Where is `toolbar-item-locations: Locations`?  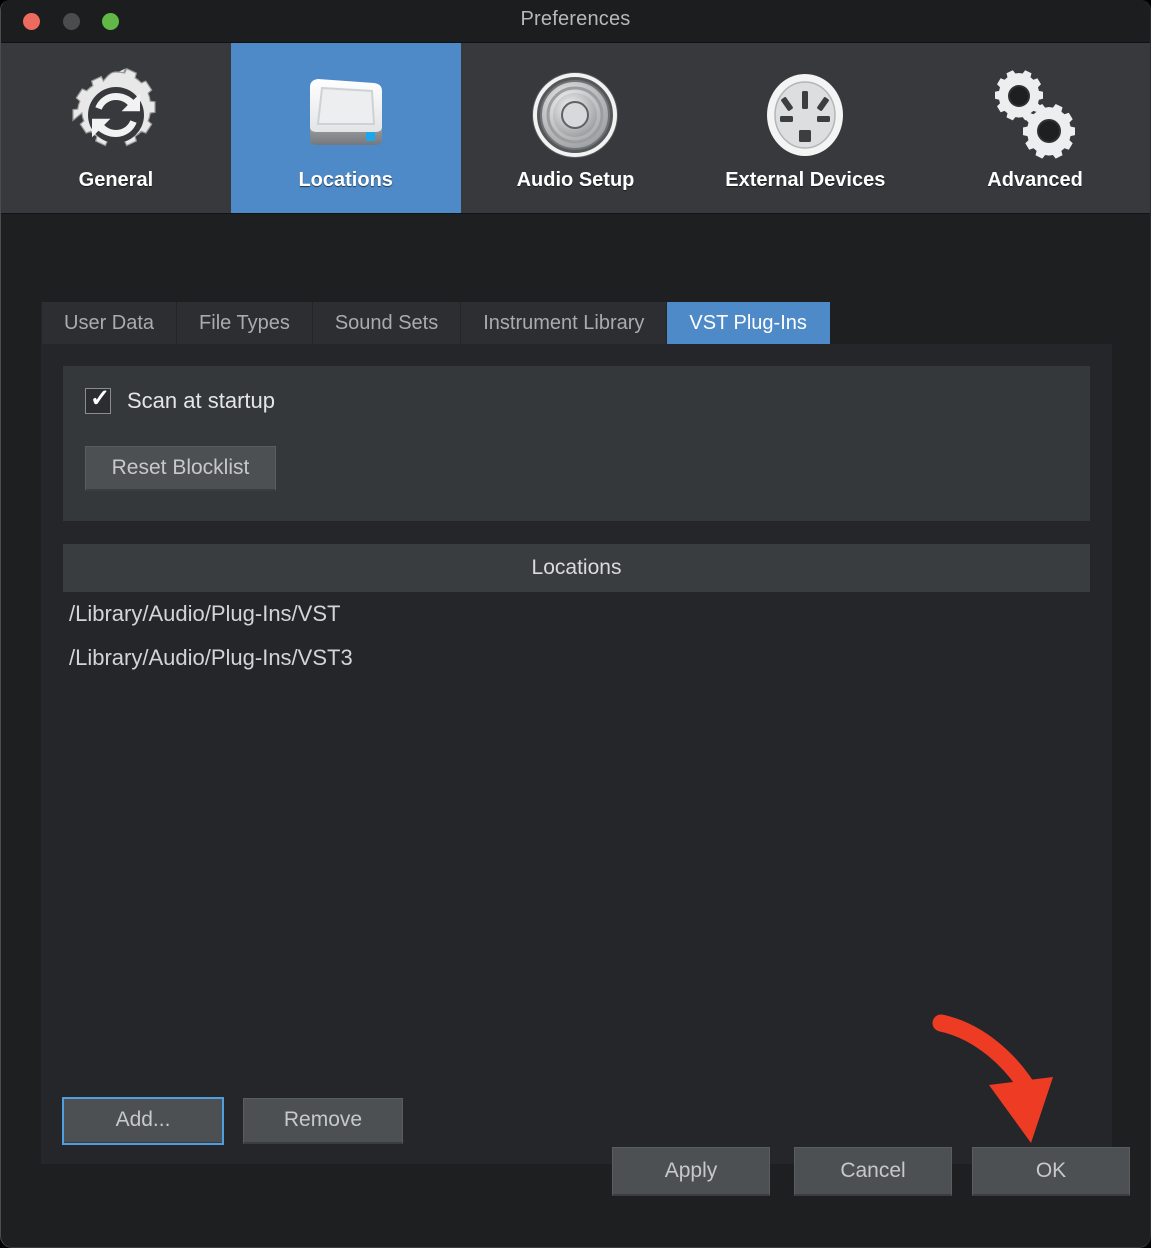
toolbar-item-locations: Locations is located at coordinates (345, 128).